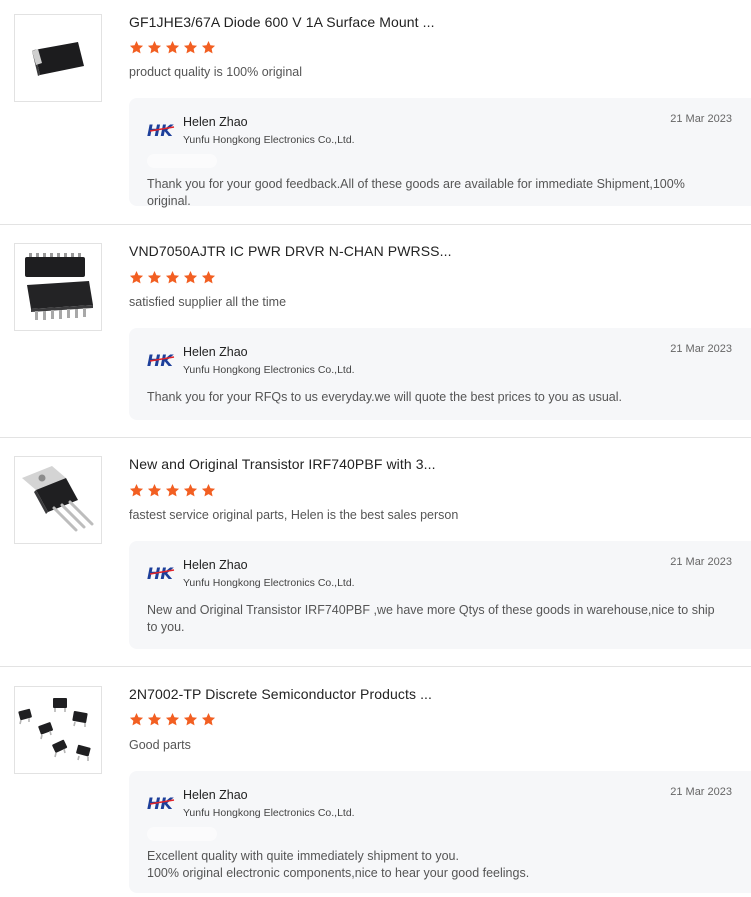 This screenshot has height=897, width=751. I want to click on review-comment: product quality is 100% original, so click(216, 72).